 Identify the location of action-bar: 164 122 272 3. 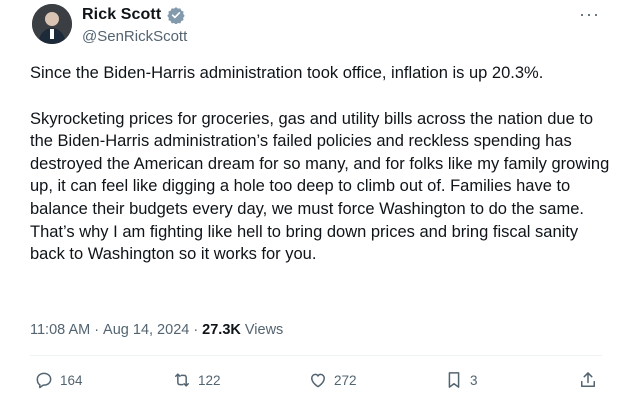
(312, 382).